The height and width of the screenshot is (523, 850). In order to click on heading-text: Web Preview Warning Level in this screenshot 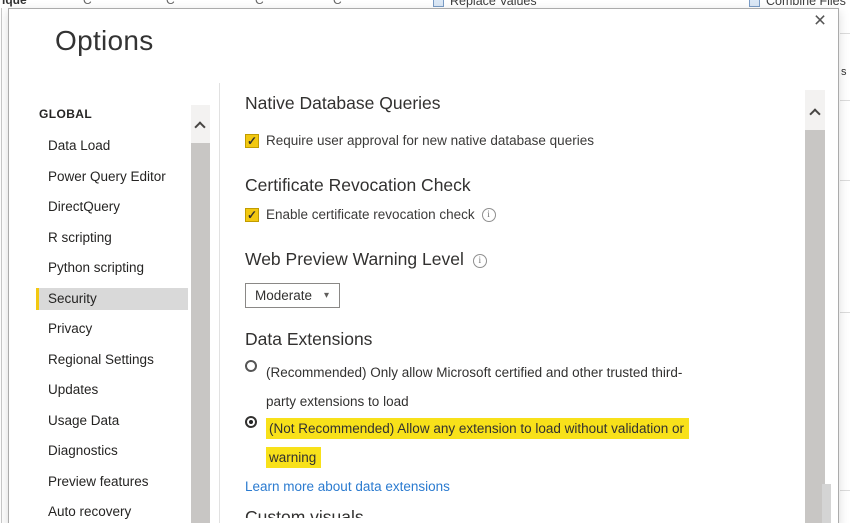, I will do `click(354, 259)`.